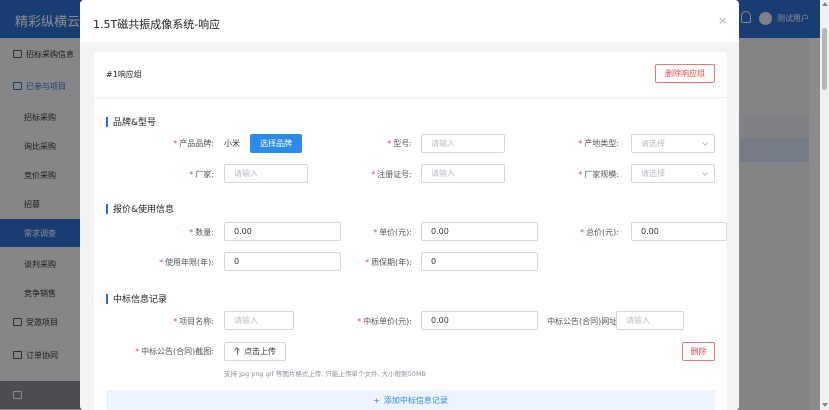 Image resolution: width=829 pixels, height=410 pixels. Describe the element at coordinates (583, 321) in the screenshot. I see `award-url-label: 中标公告(合同)网址:` at that location.